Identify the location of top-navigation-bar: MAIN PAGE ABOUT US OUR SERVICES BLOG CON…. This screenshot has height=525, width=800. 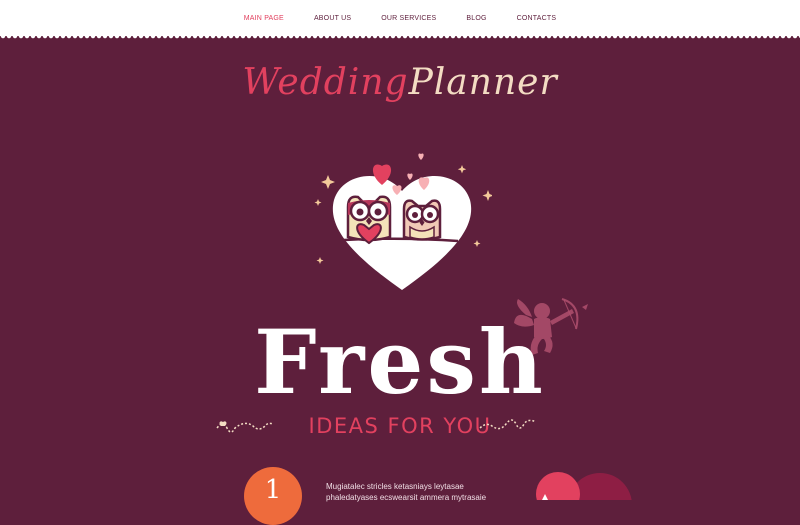
(400, 19).